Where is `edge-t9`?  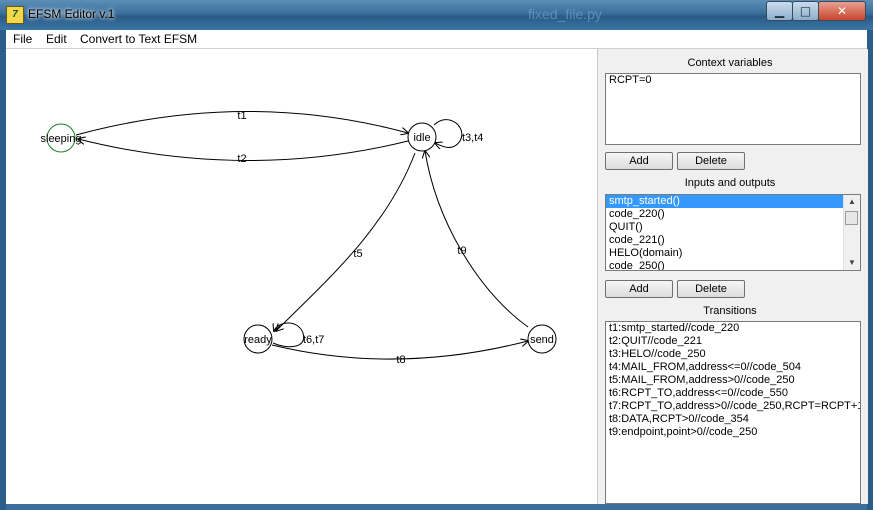 edge-t9 is located at coordinates (477, 239).